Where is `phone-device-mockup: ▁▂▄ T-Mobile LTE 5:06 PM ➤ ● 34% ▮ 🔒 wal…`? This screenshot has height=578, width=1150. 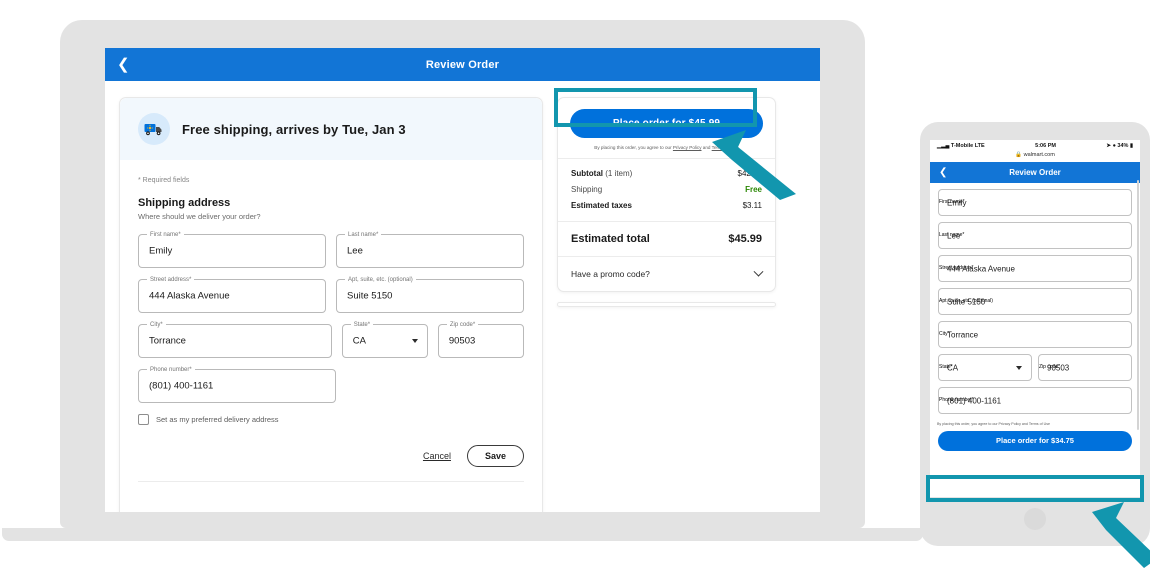
phone-device-mockup: ▁▂▄ T-Mobile LTE 5:06 PM ➤ ● 34% ▮ 🔒 wal… is located at coordinates (1035, 334).